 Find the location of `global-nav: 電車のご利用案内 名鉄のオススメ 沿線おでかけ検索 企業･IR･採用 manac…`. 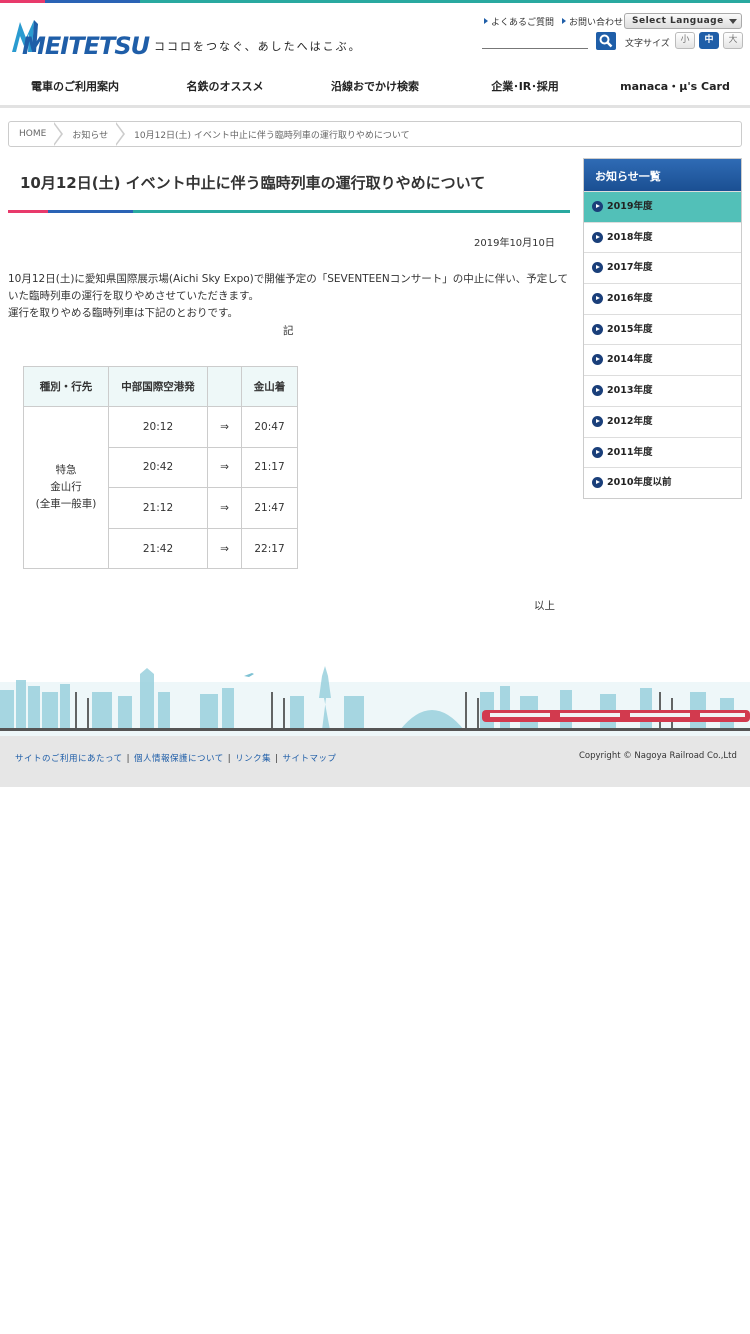

global-nav: 電車のご利用案内 名鉄のオススメ 沿線おでかけ検索 企業･IR･採用 manac… is located at coordinates (375, 89).